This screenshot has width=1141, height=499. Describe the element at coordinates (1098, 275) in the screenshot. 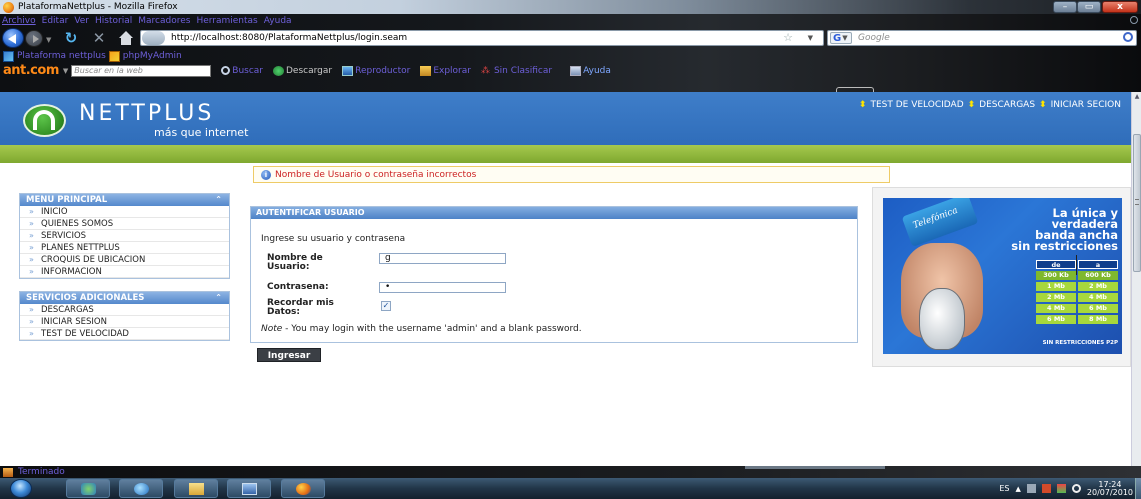

I see `ad-table-cell: 600 Kb` at that location.